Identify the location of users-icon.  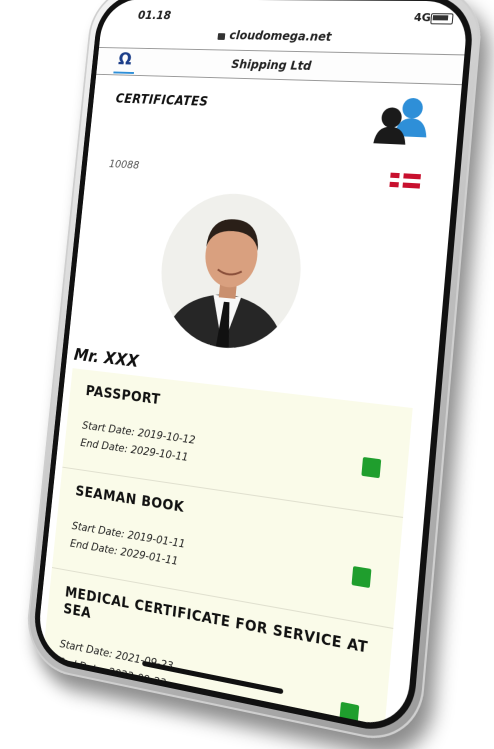
(401, 120).